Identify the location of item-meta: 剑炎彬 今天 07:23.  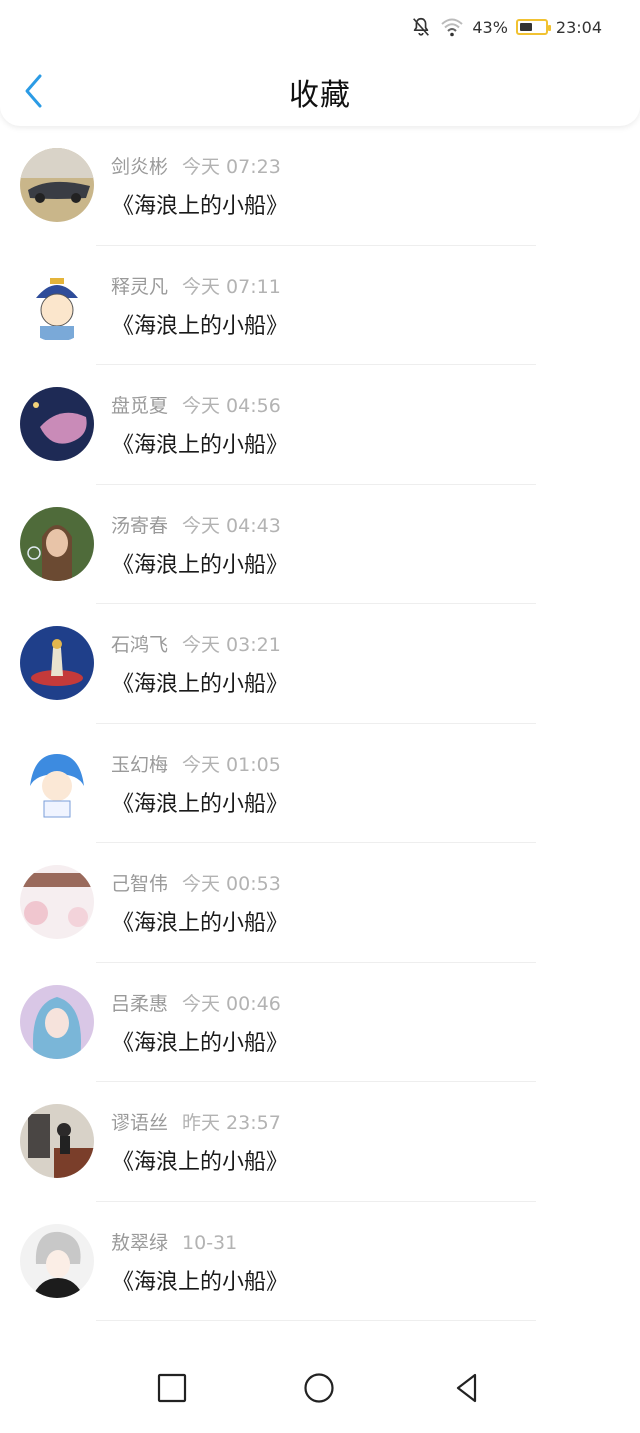
(196, 165).